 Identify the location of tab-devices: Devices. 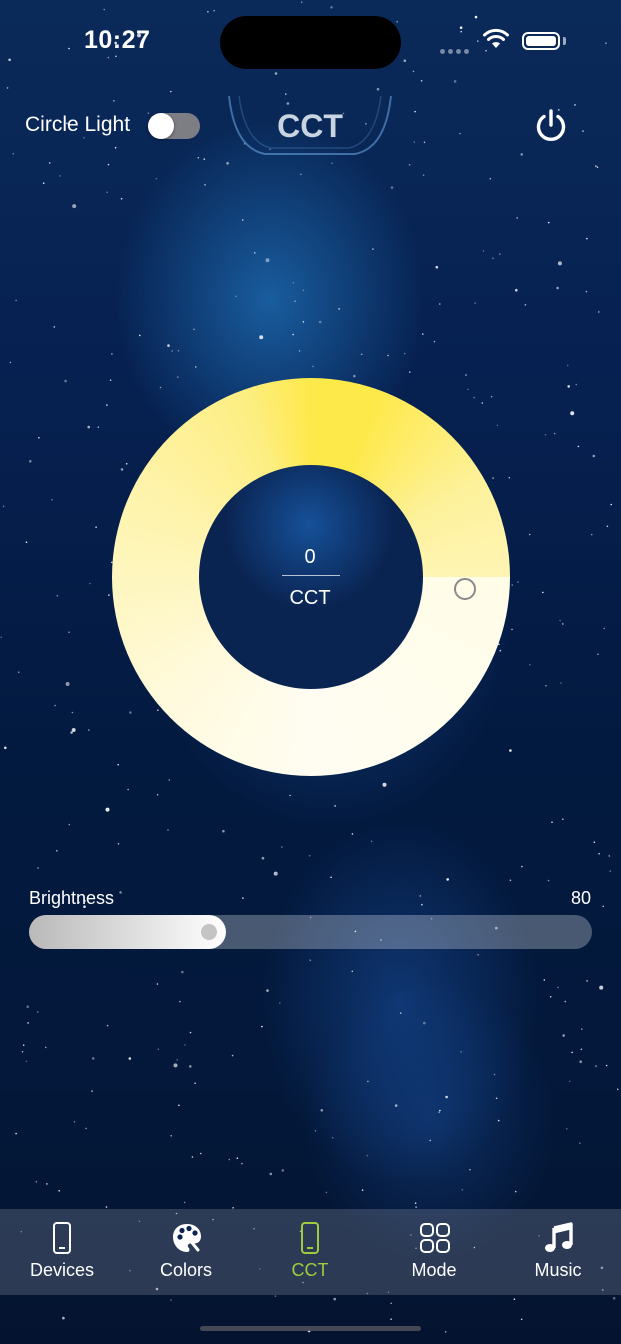
(62, 1252).